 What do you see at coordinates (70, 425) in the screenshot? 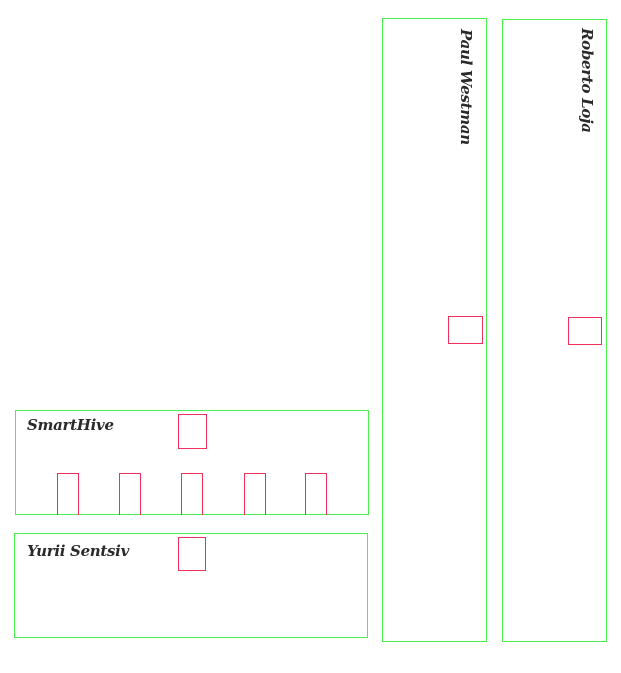
I see `card-title: SmartHive` at bounding box center [70, 425].